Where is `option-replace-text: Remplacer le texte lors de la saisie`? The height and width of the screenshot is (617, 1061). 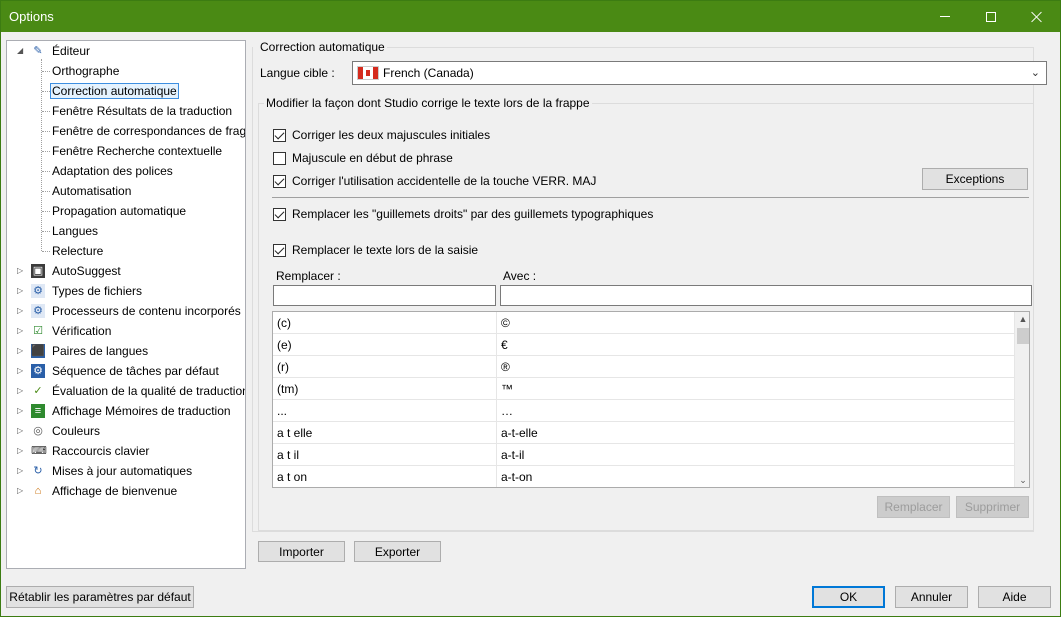
option-replace-text: Remplacer le texte lors de la saisie is located at coordinates (375, 250).